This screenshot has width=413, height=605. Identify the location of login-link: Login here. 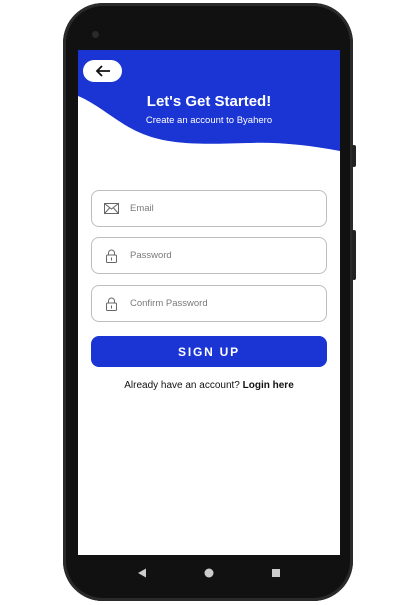
(268, 385).